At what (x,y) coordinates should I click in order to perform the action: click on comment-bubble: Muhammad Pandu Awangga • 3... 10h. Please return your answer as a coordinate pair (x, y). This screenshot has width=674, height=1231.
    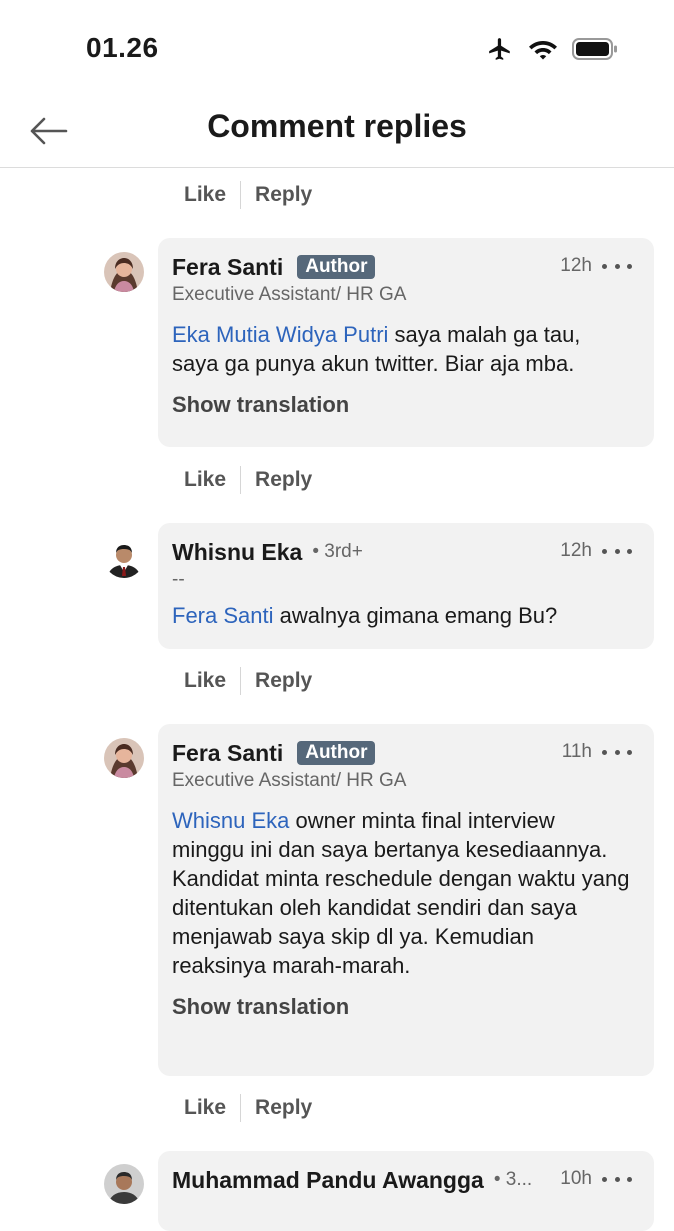
    Looking at the image, I should click on (406, 1191).